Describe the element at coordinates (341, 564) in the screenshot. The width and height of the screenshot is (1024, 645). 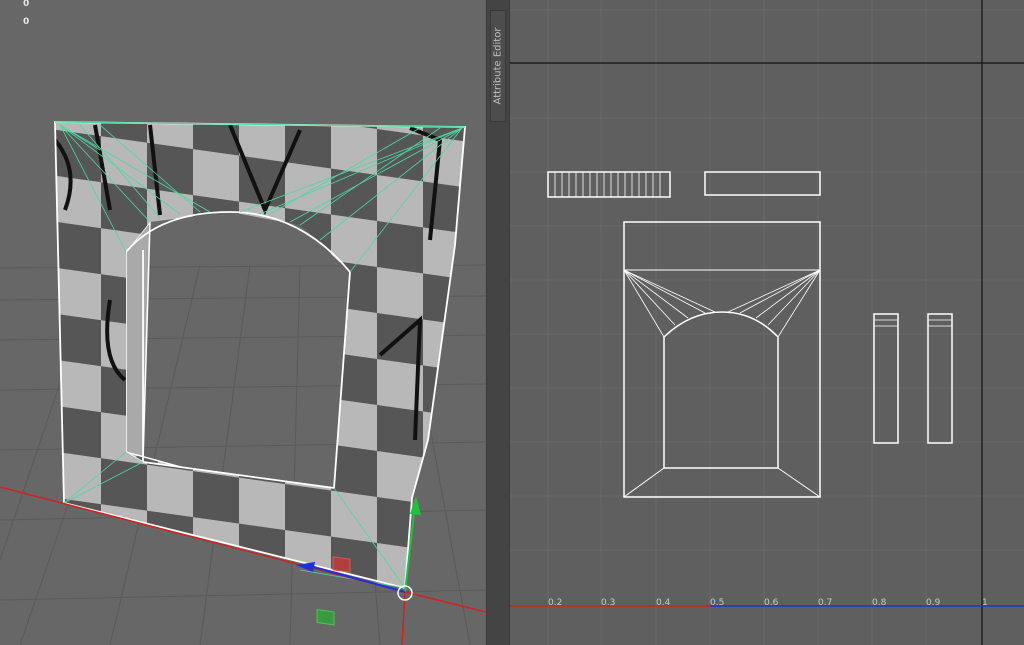
I see `plane-handle-red` at that location.